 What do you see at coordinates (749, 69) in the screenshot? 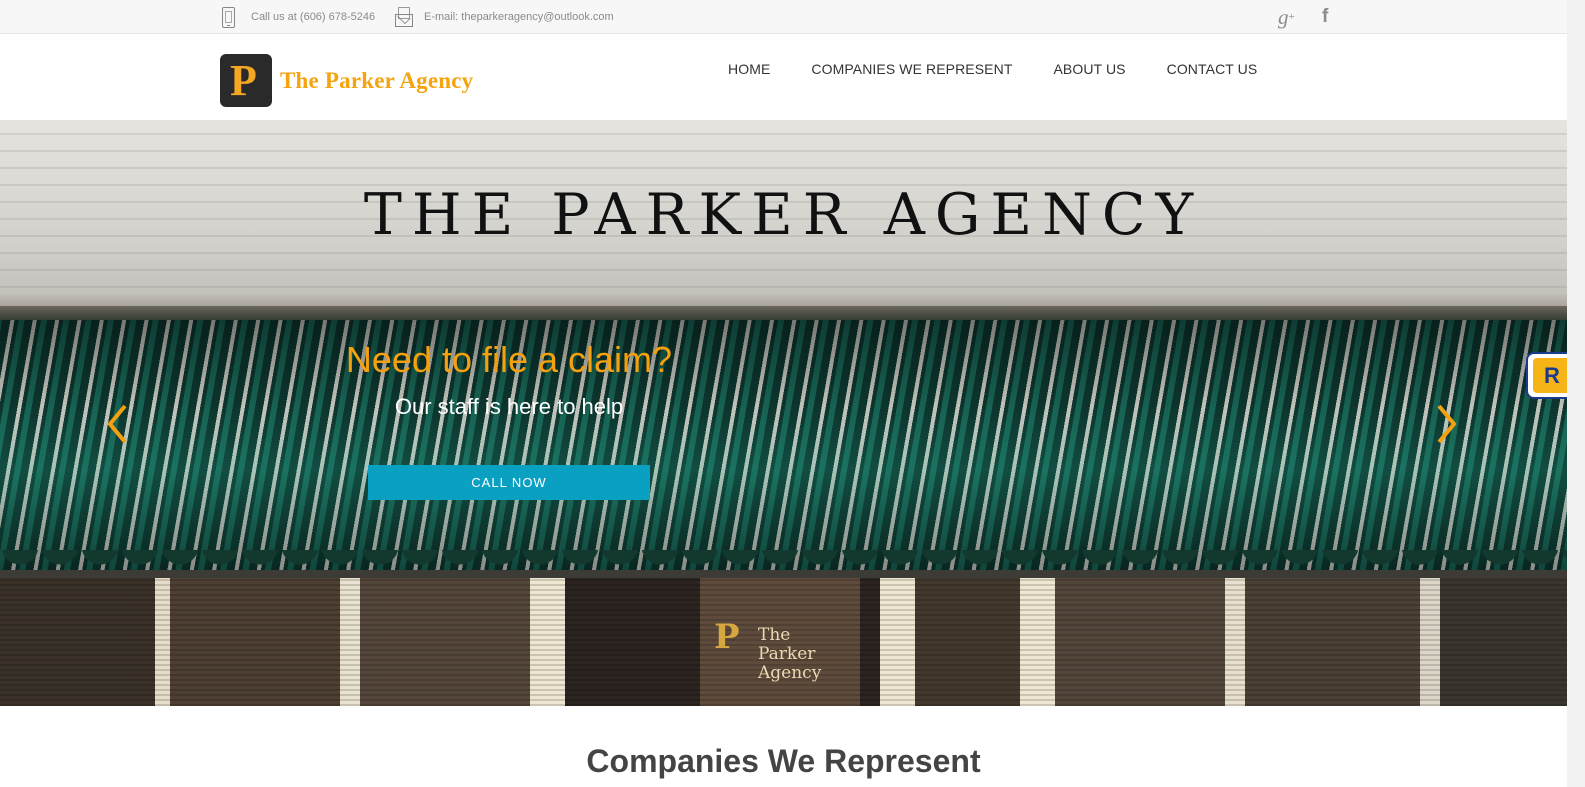
I see `nav-home: HOME` at bounding box center [749, 69].